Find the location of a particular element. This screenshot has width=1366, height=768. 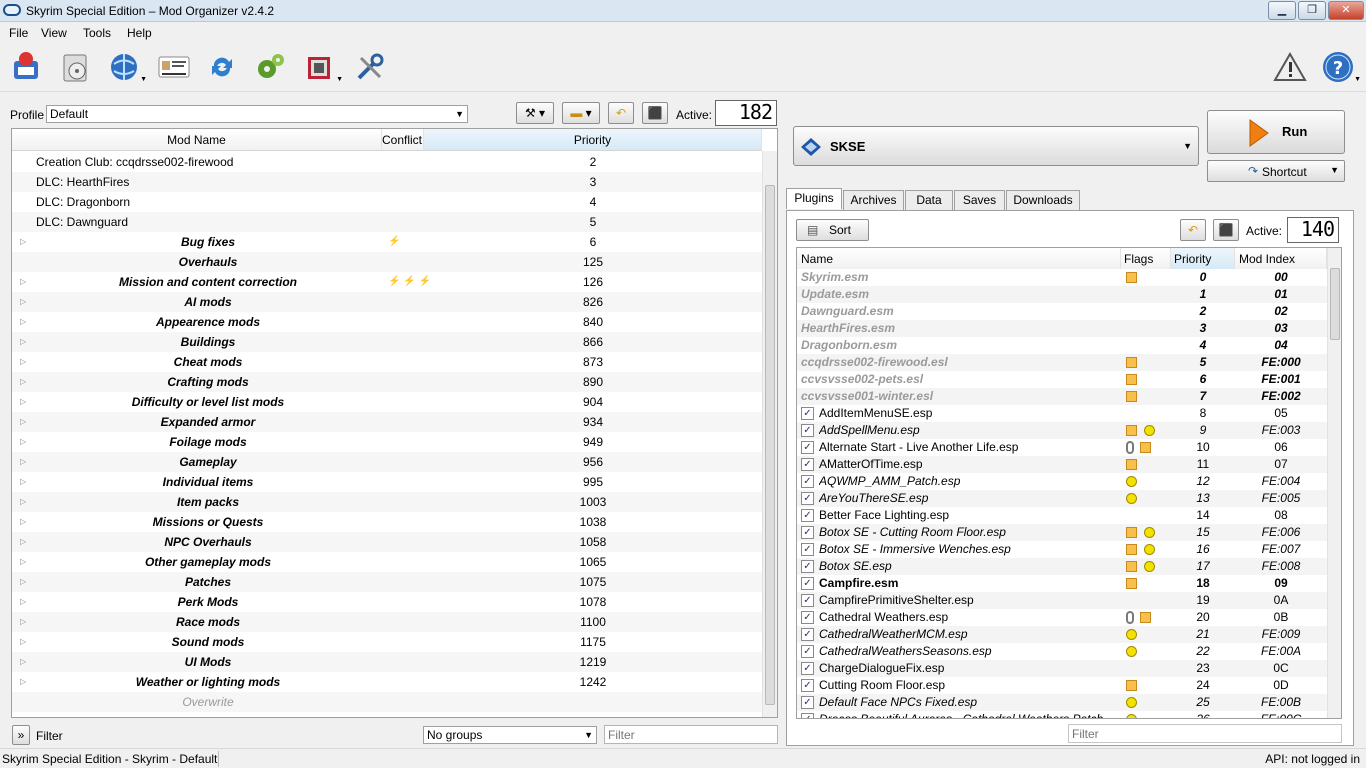

separator-row: ▷ Buildings 866 is located at coordinates (387, 342).